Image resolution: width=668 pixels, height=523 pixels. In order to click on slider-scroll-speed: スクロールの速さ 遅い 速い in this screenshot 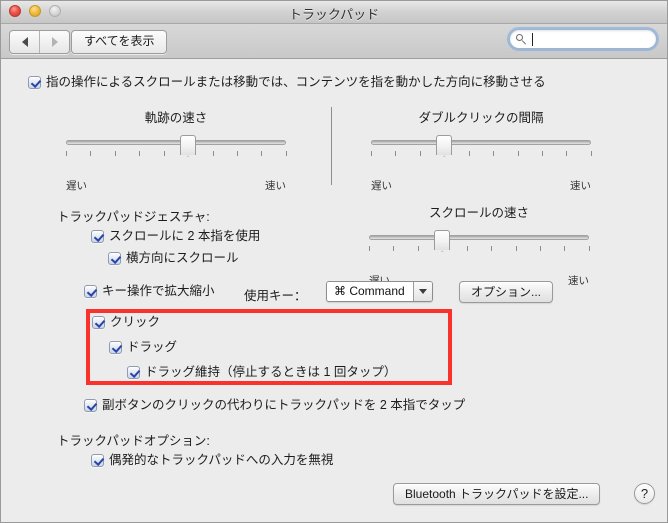, I will do `click(479, 244)`.